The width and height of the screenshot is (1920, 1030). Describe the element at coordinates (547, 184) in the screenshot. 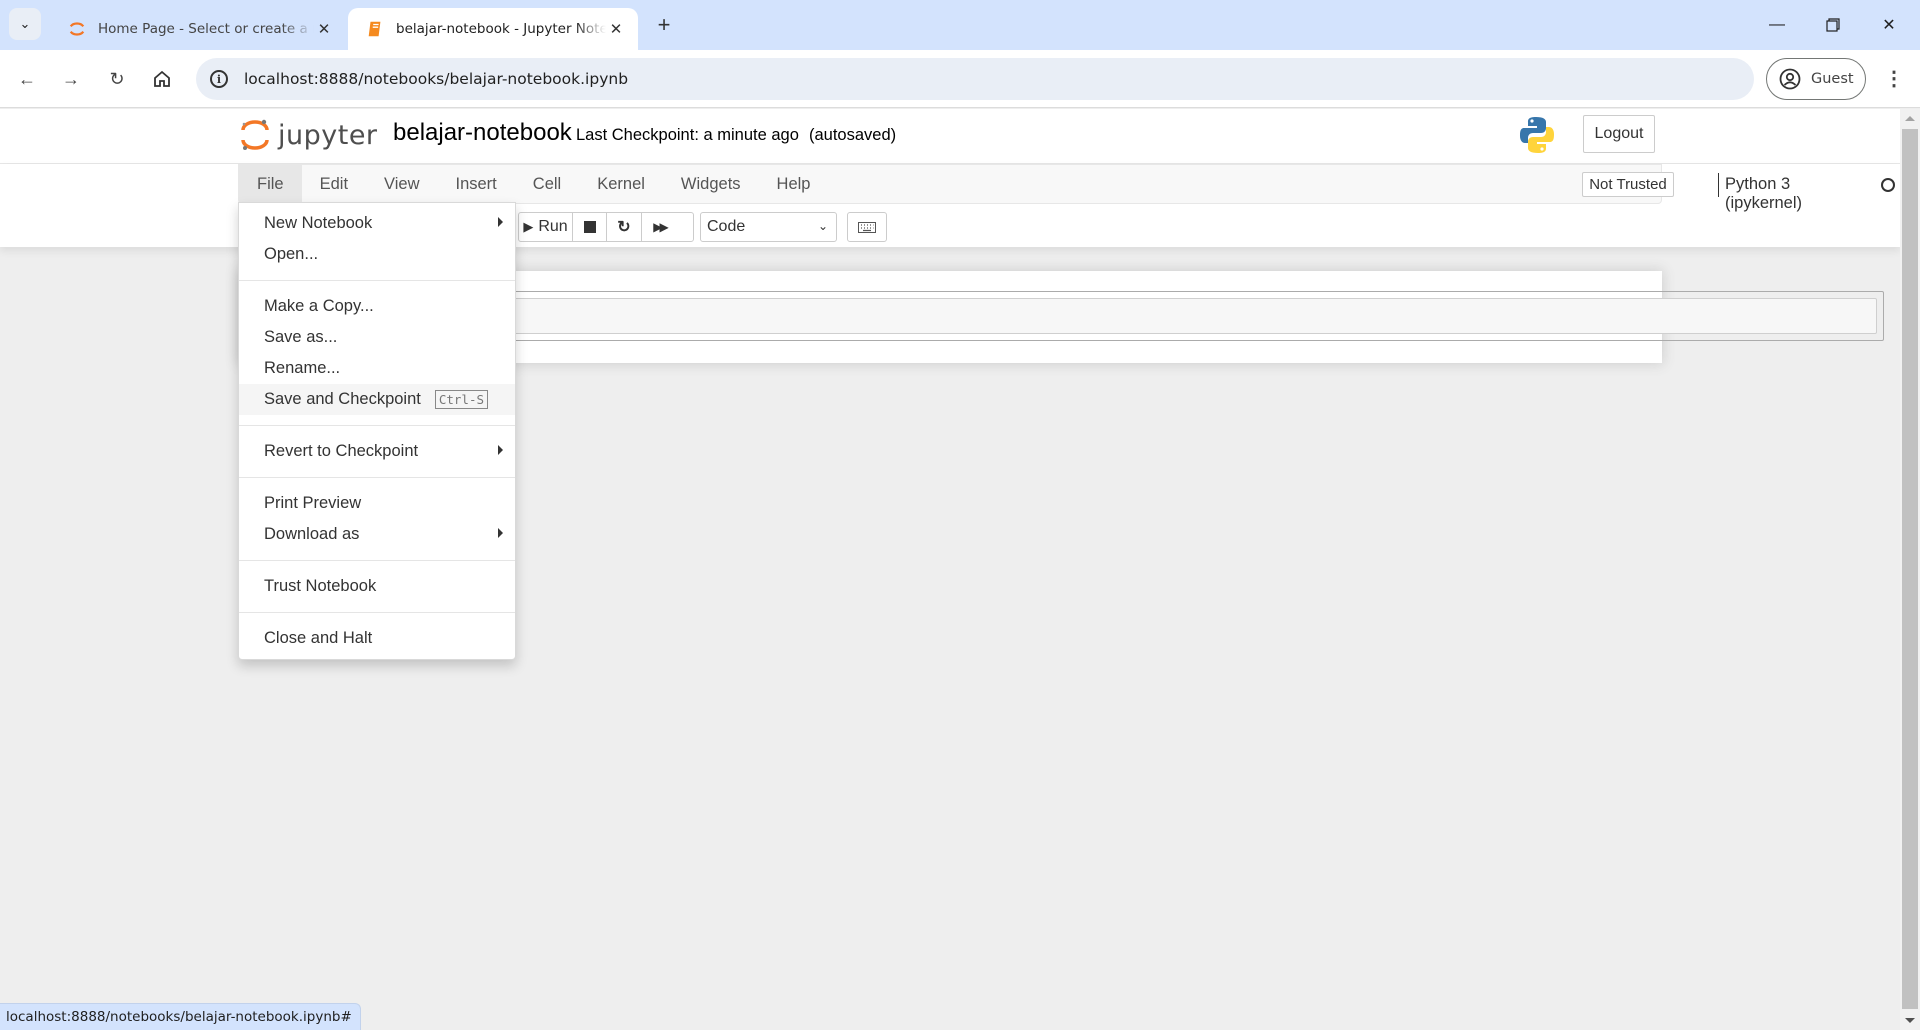

I see `menu-cell: Cell` at that location.